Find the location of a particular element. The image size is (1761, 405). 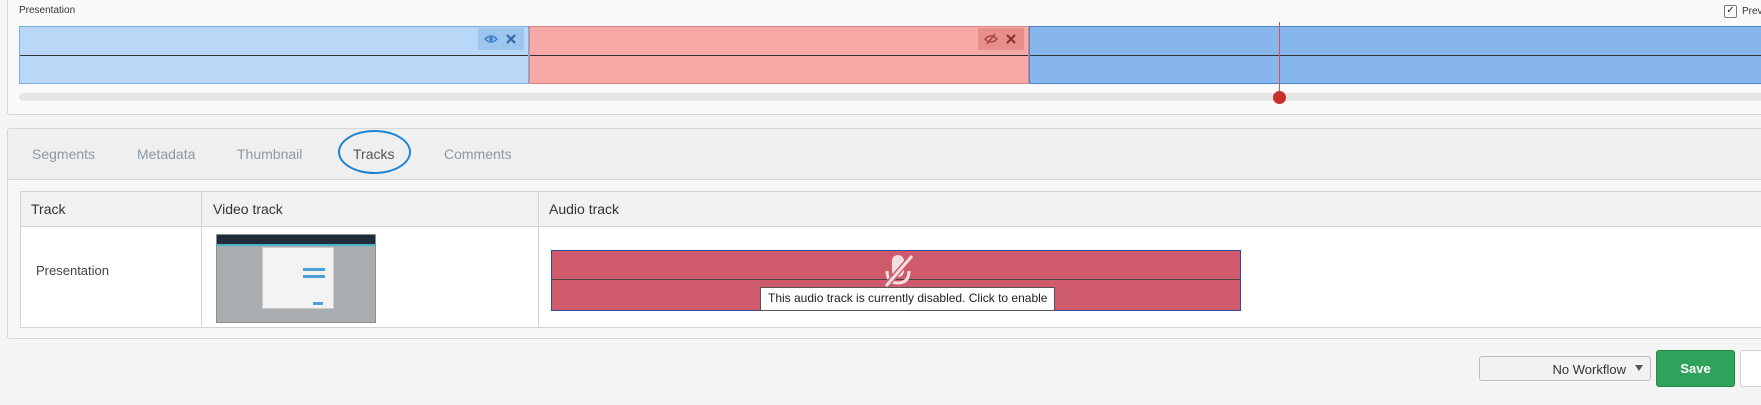

workflow-value: No Workflow is located at coordinates (1589, 369).